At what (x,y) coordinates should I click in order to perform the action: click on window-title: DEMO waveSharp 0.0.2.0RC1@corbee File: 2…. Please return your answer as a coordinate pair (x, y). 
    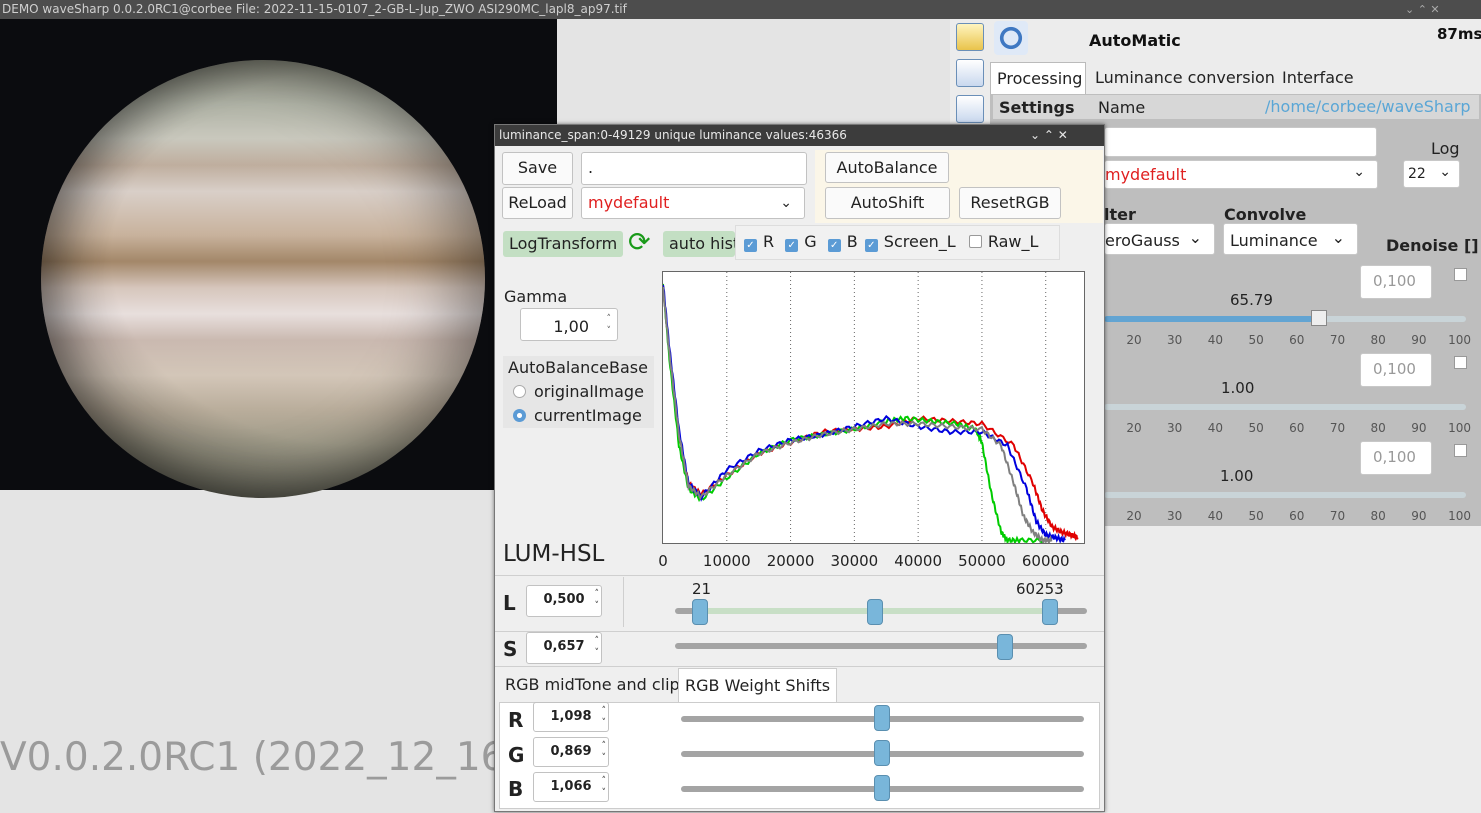
    Looking at the image, I should click on (314, 9).